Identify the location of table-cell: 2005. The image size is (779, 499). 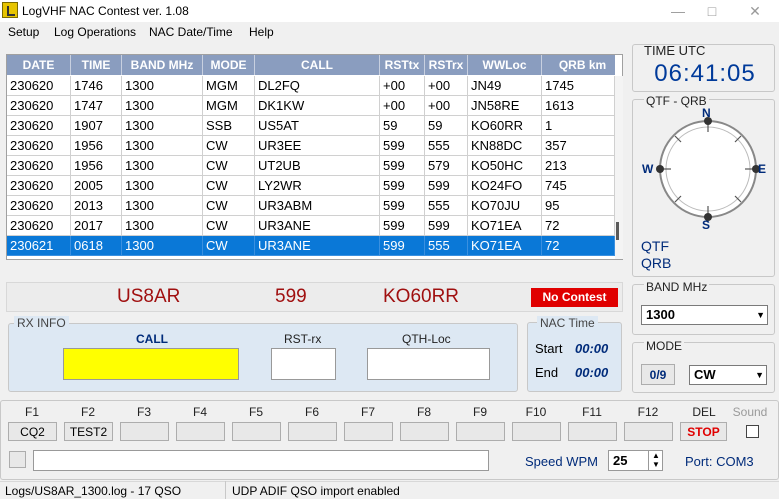
(96, 186).